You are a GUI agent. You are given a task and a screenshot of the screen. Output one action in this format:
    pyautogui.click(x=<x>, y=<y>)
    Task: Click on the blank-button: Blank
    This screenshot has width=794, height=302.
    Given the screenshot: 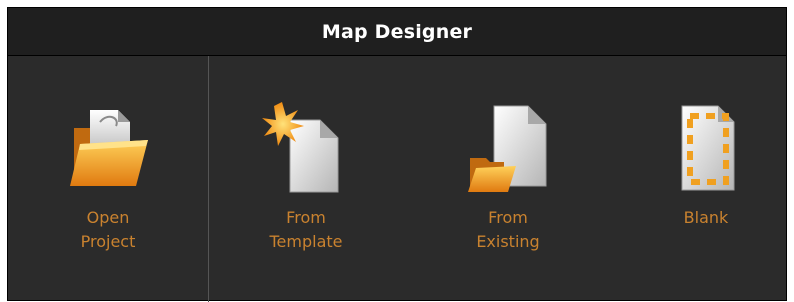 What is the action you would take?
    pyautogui.click(x=706, y=179)
    